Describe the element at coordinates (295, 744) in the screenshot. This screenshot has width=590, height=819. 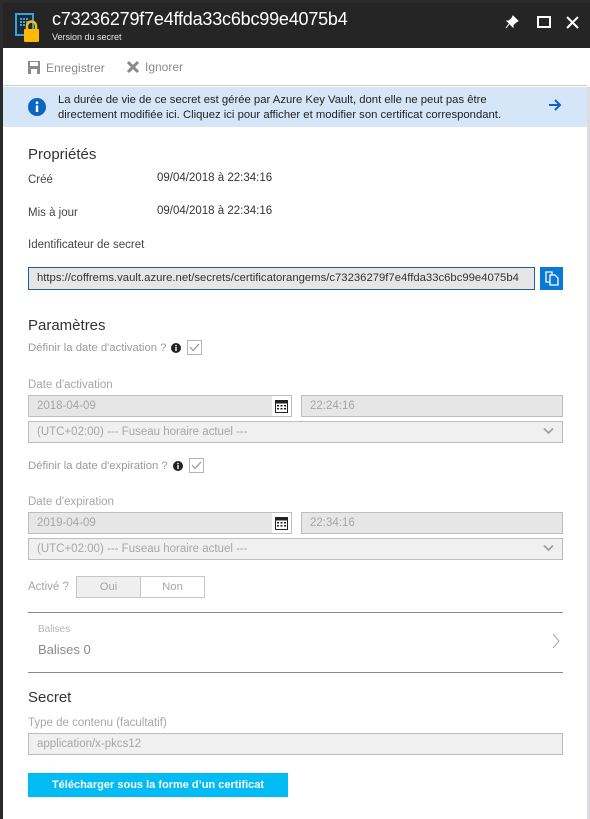
I see `content-type-input: application/x-pkcs12` at that location.